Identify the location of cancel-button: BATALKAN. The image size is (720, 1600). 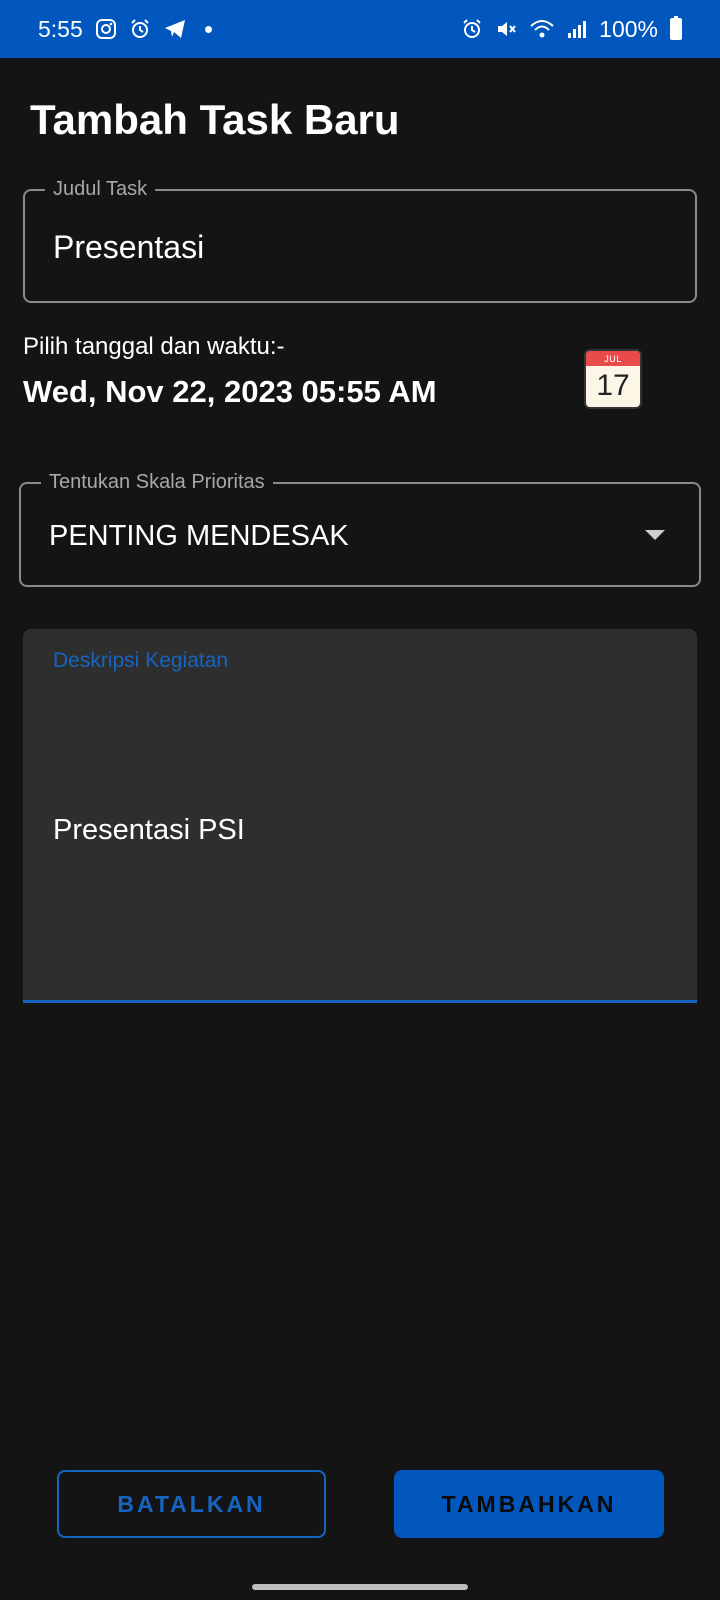
(191, 1504).